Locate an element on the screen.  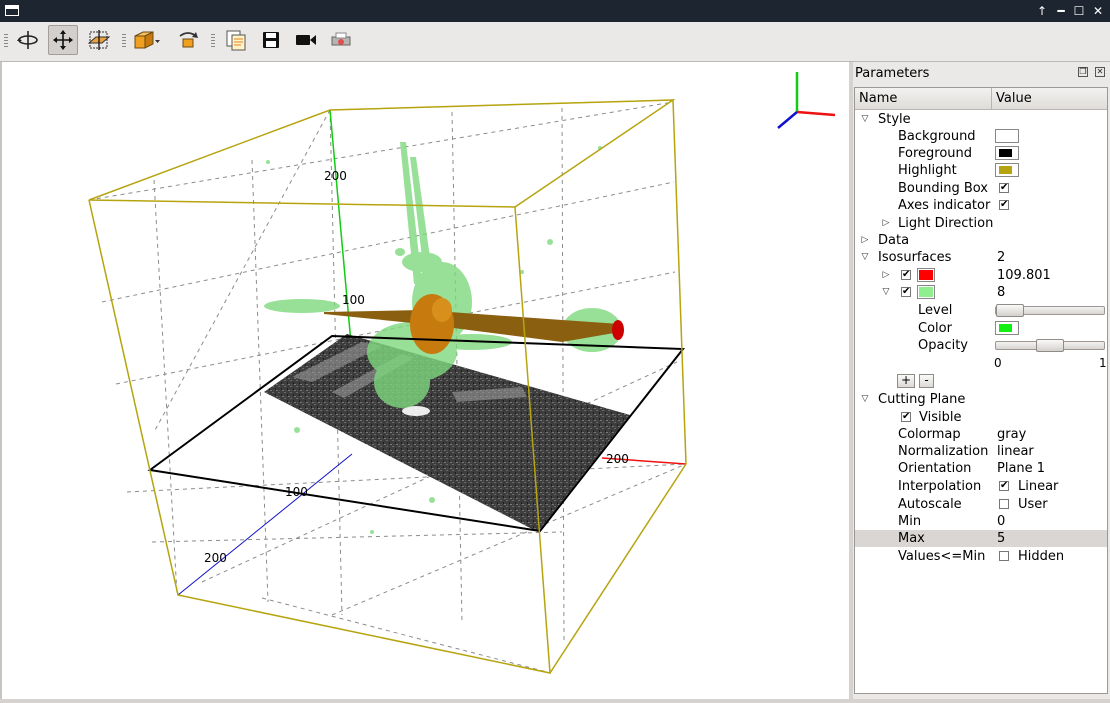
tree-row-level: Level is located at coordinates (981, 310).